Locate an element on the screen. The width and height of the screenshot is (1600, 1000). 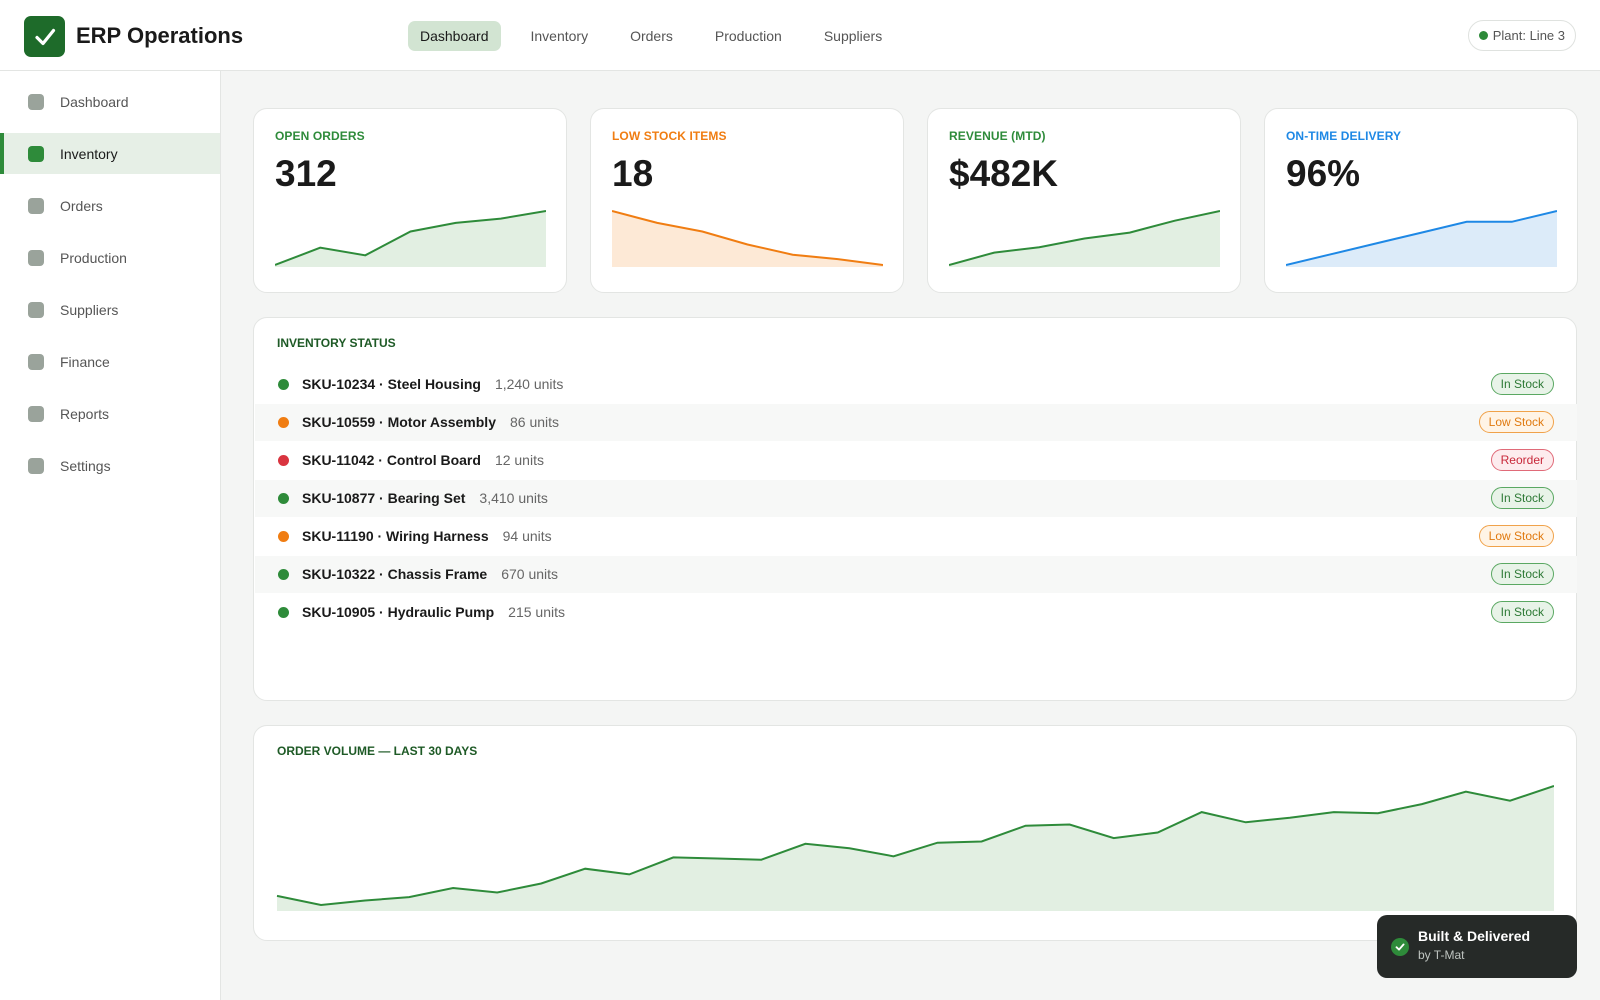
plant-selector: Plant: Line 3 is located at coordinates (1521, 35).